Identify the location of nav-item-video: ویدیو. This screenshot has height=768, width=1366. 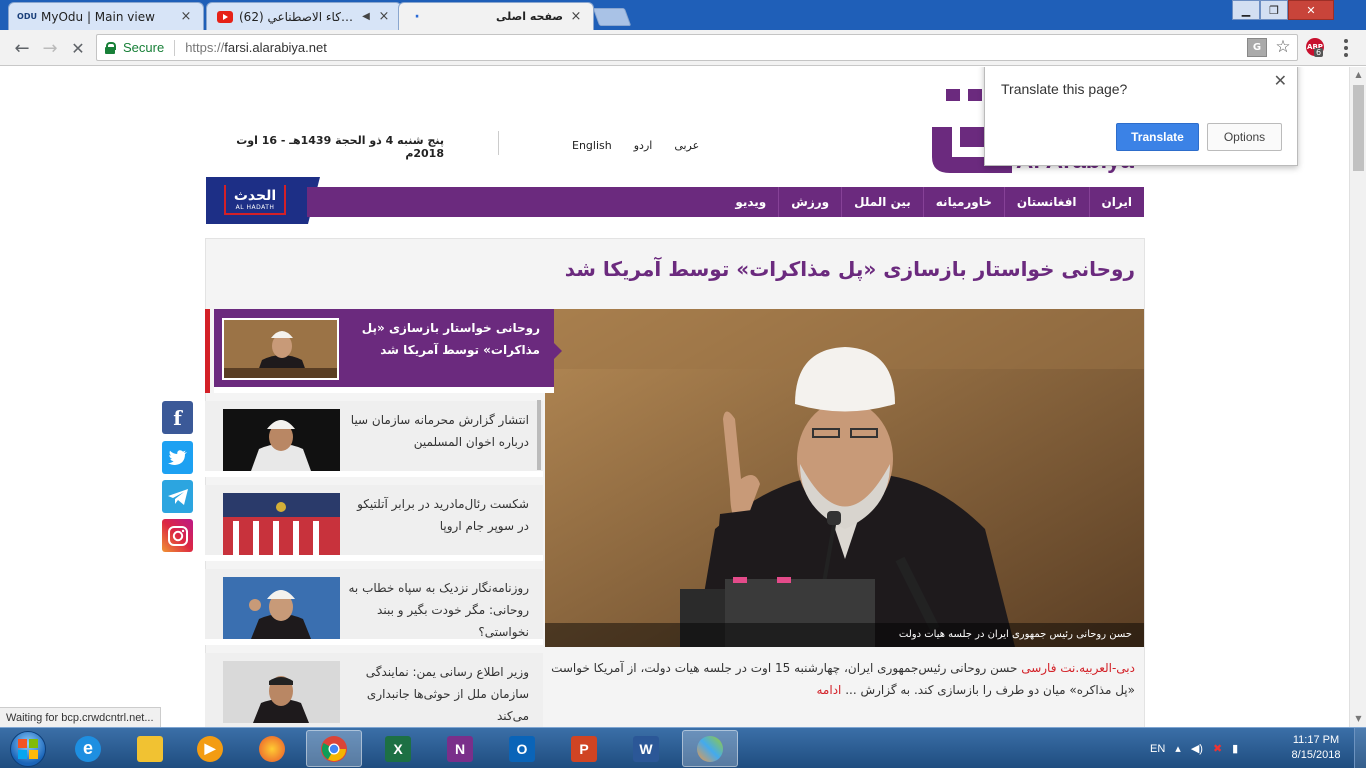
(750, 202).